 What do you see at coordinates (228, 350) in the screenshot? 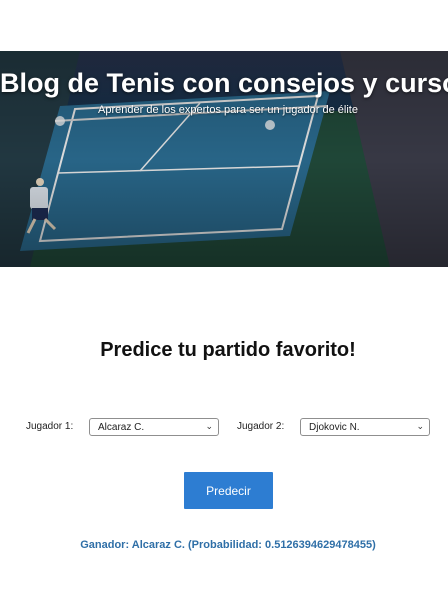
I see `predict-title: Predice tu partido favorito!` at bounding box center [228, 350].